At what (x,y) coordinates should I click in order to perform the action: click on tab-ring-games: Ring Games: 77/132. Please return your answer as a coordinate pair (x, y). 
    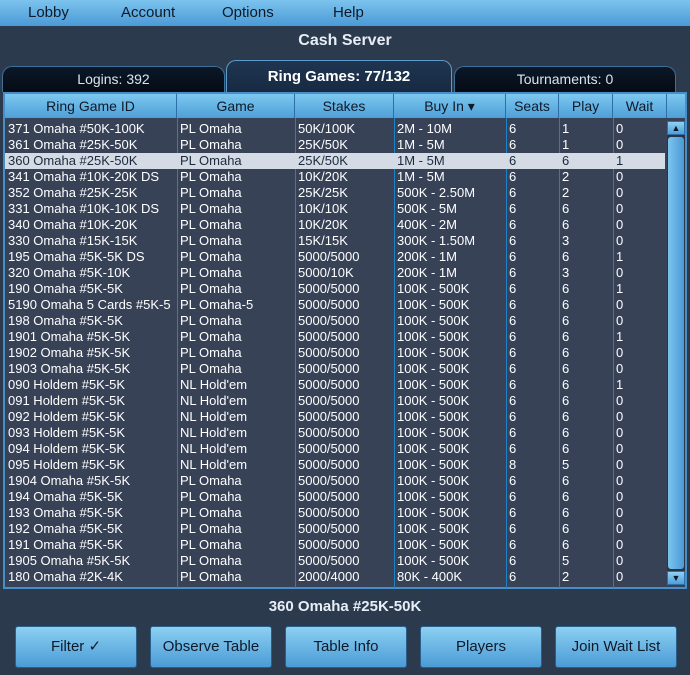
    Looking at the image, I should click on (339, 76).